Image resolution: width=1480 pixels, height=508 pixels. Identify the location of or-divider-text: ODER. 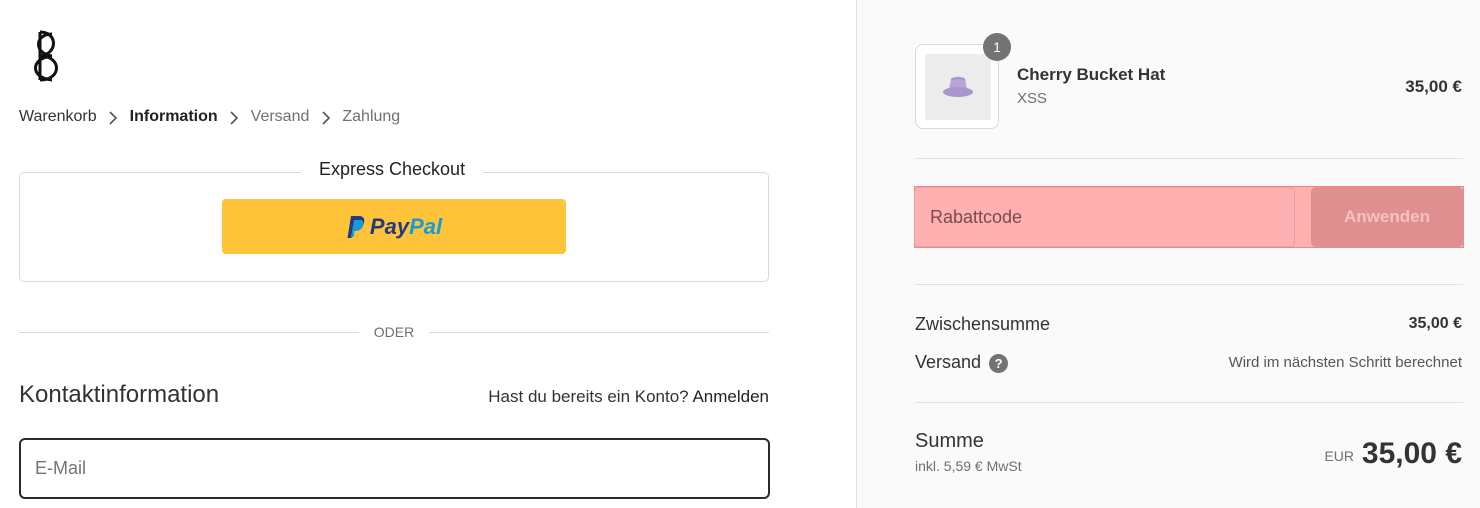
(394, 332).